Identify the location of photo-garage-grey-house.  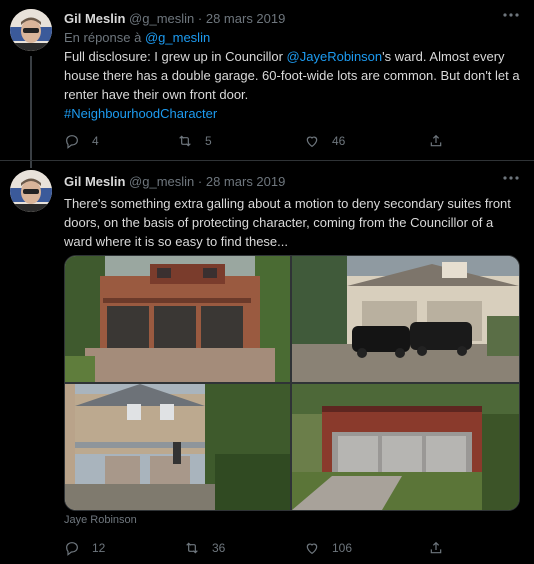
(177, 447).